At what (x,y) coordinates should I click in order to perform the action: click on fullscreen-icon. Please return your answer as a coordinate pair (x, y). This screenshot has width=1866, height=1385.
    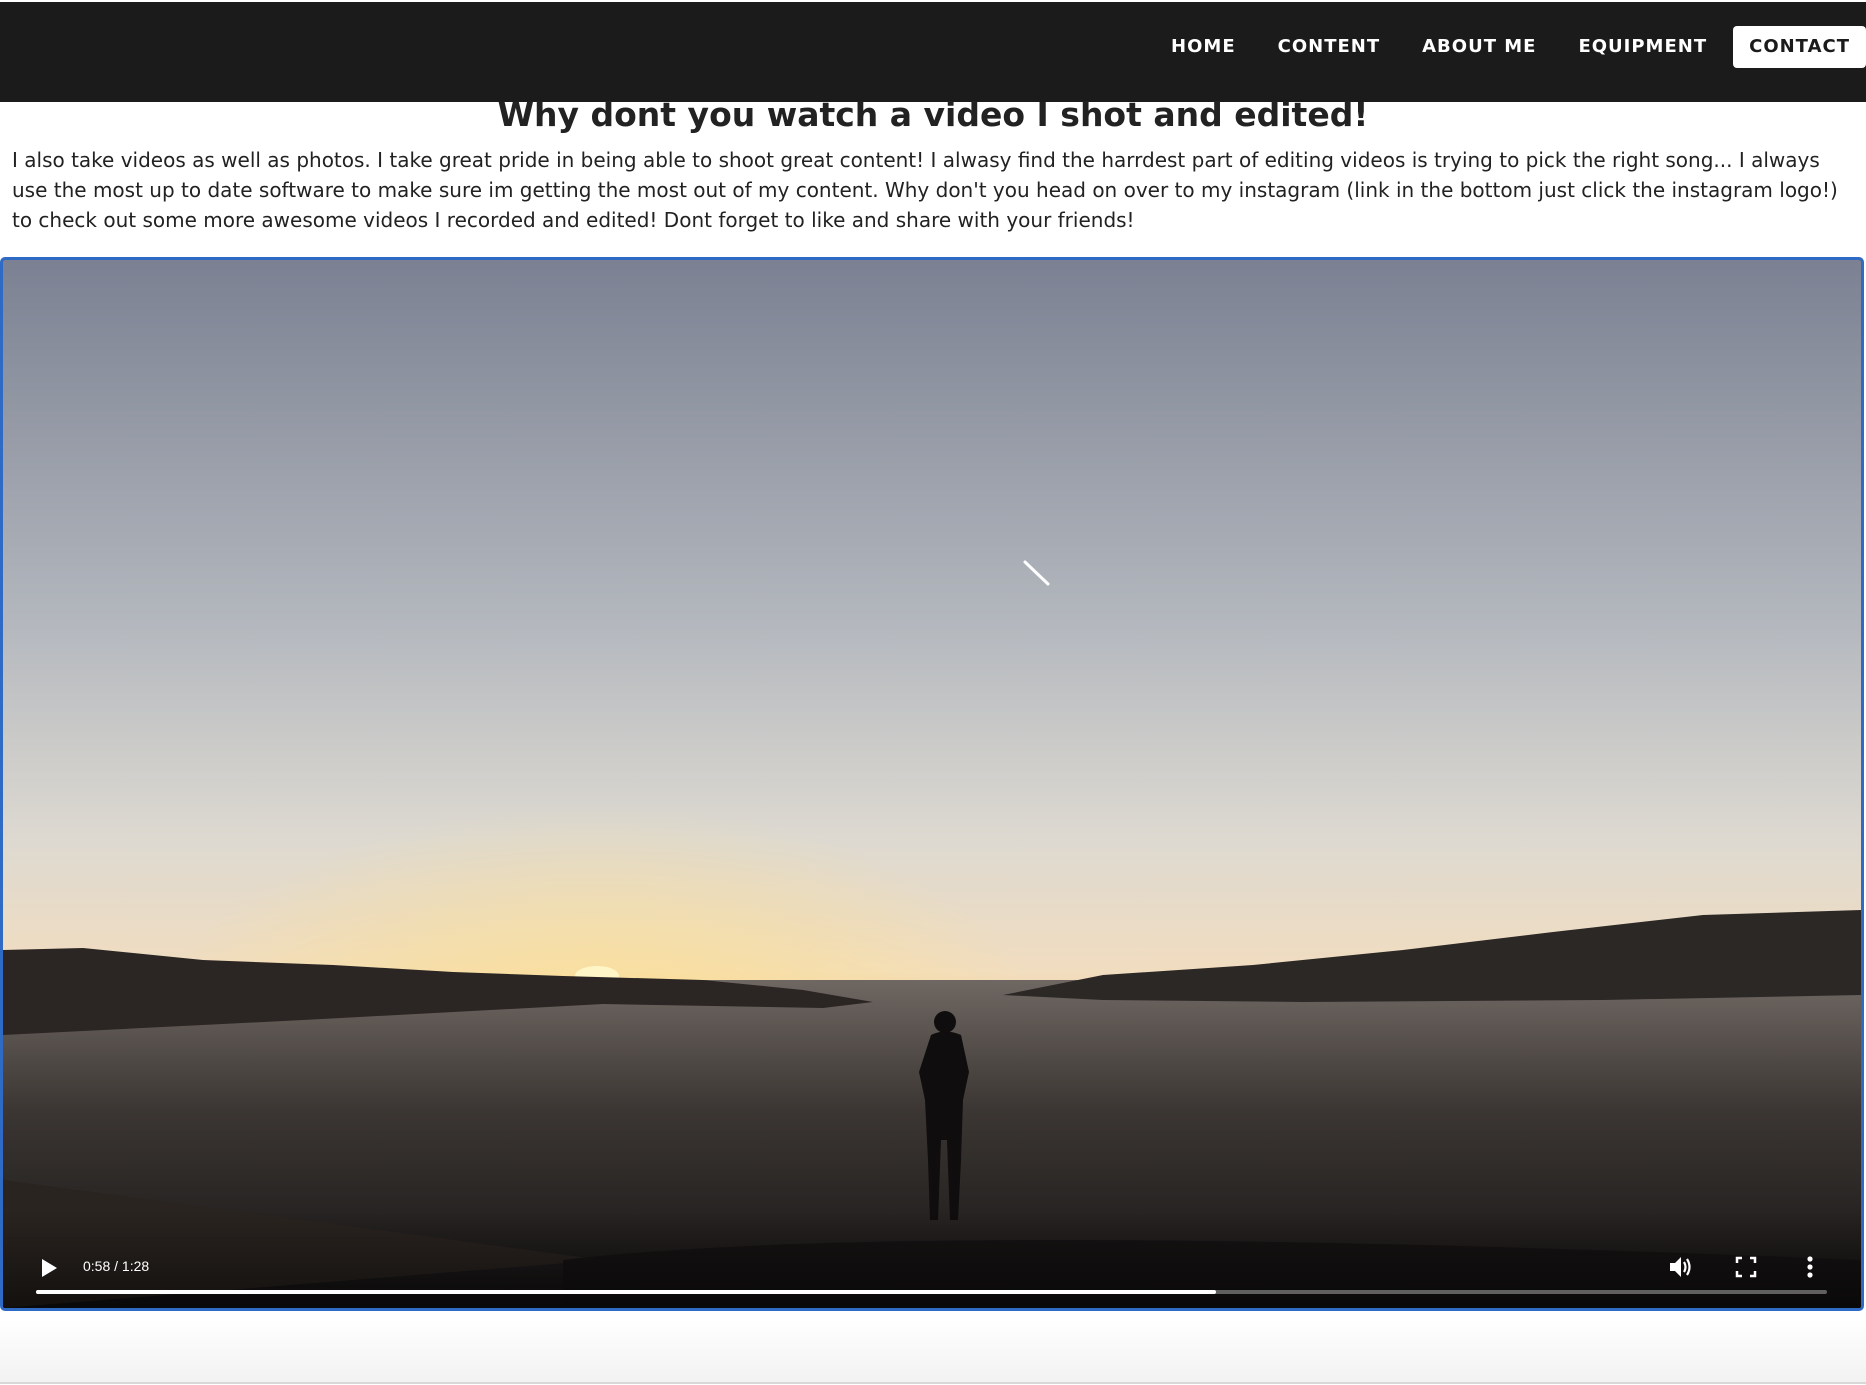
    Looking at the image, I should click on (1746, 1267).